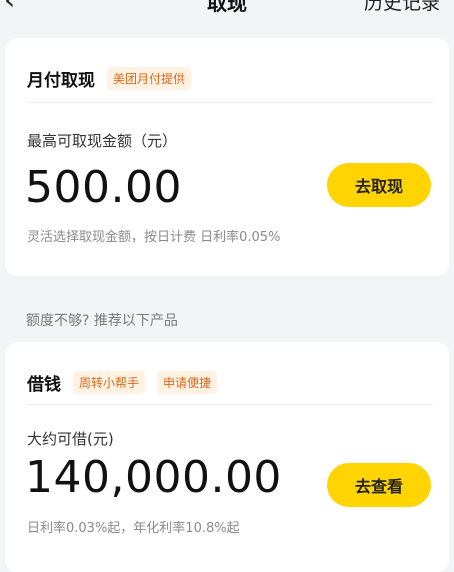 This screenshot has width=454, height=572. I want to click on provider-tag: 美团月付提供, so click(149, 78).